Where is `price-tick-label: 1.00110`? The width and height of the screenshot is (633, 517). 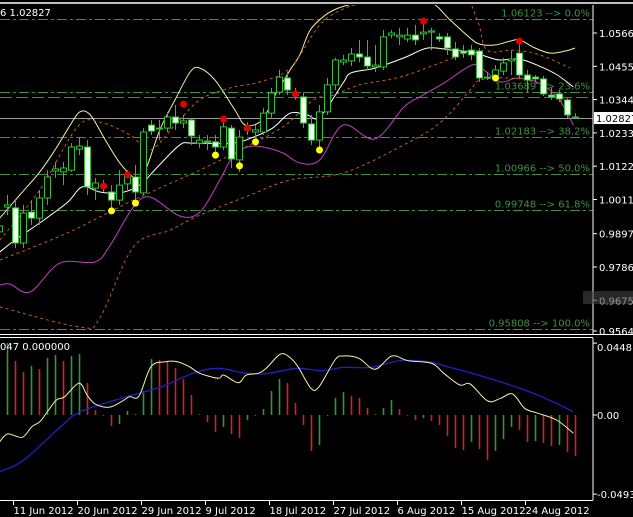
price-tick-label: 1.00110 is located at coordinates (616, 201).